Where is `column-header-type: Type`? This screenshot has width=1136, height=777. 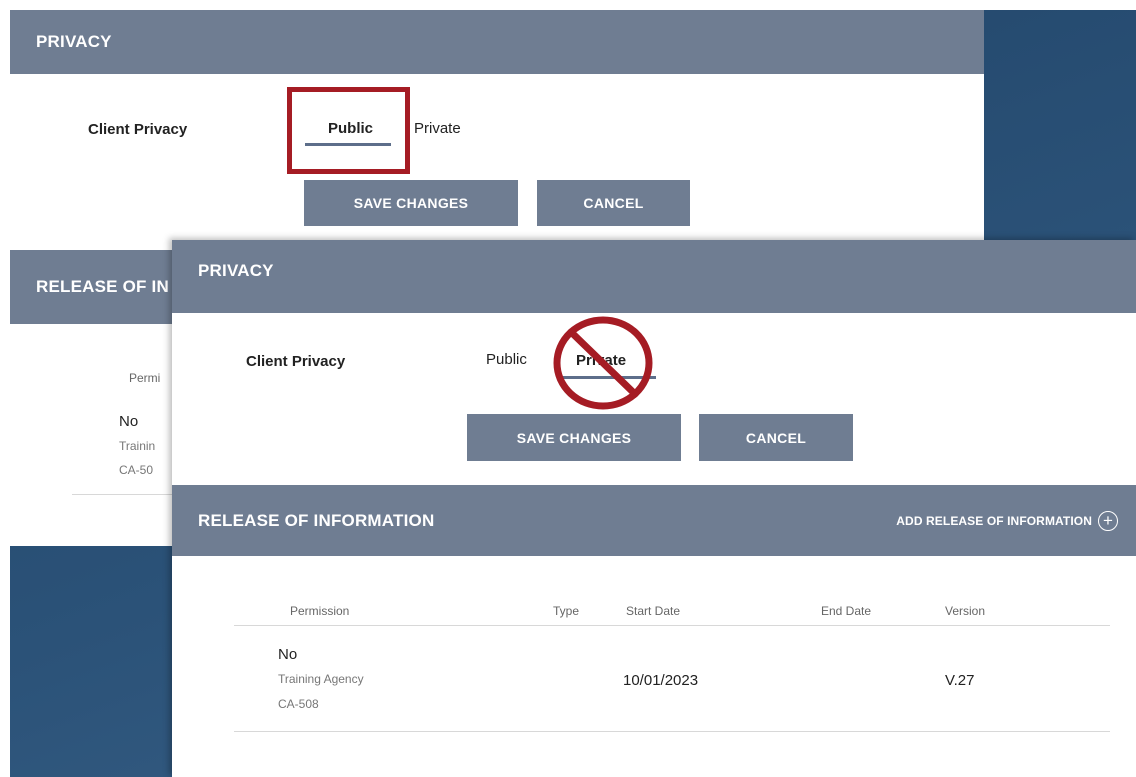
column-header-type: Type is located at coordinates (566, 611).